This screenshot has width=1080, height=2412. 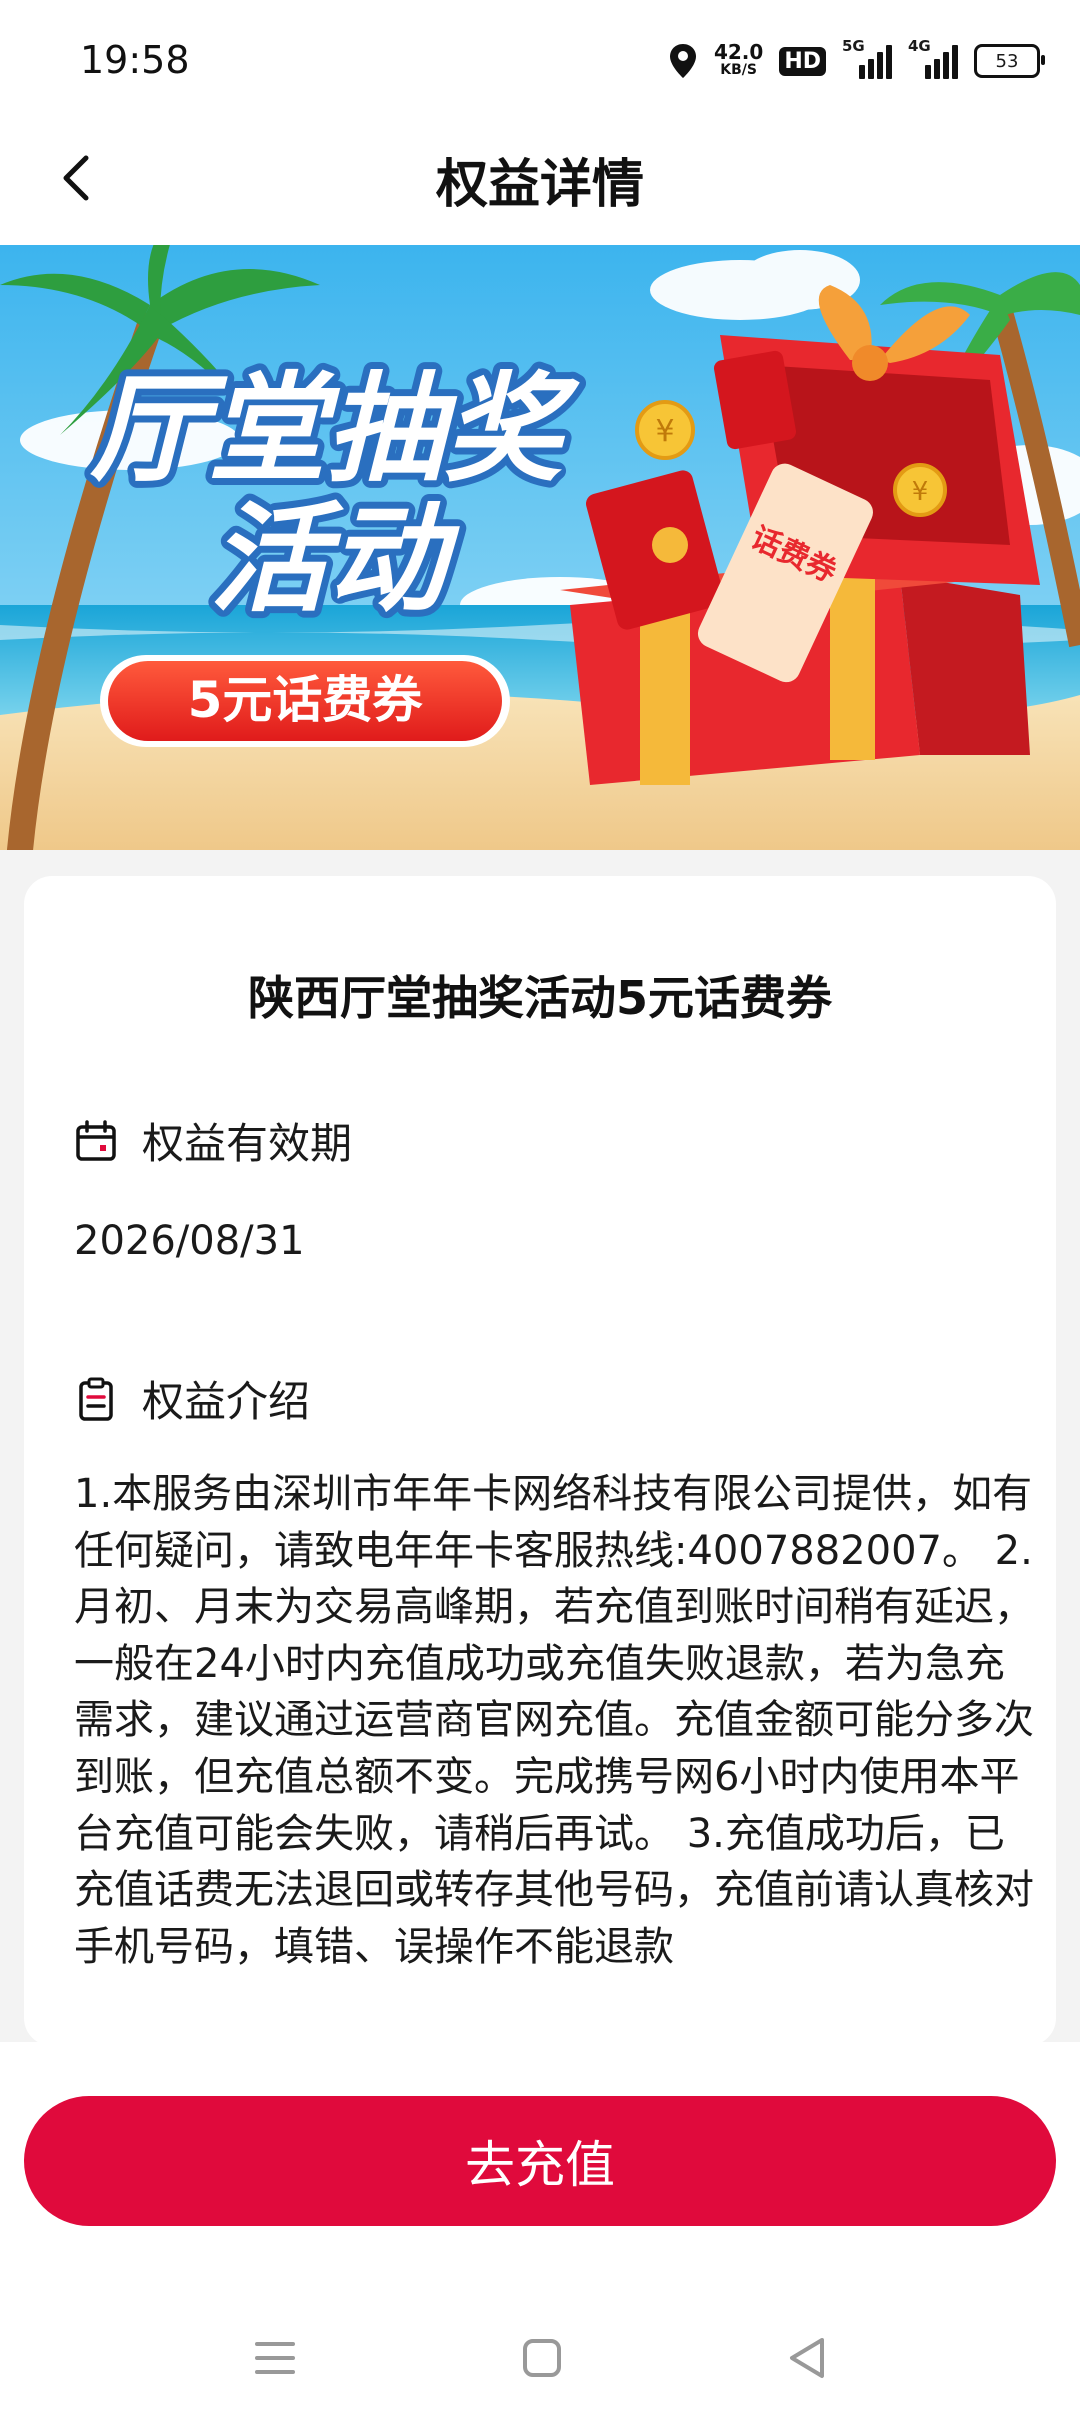 I want to click on battery-level: 53, so click(x=1007, y=61).